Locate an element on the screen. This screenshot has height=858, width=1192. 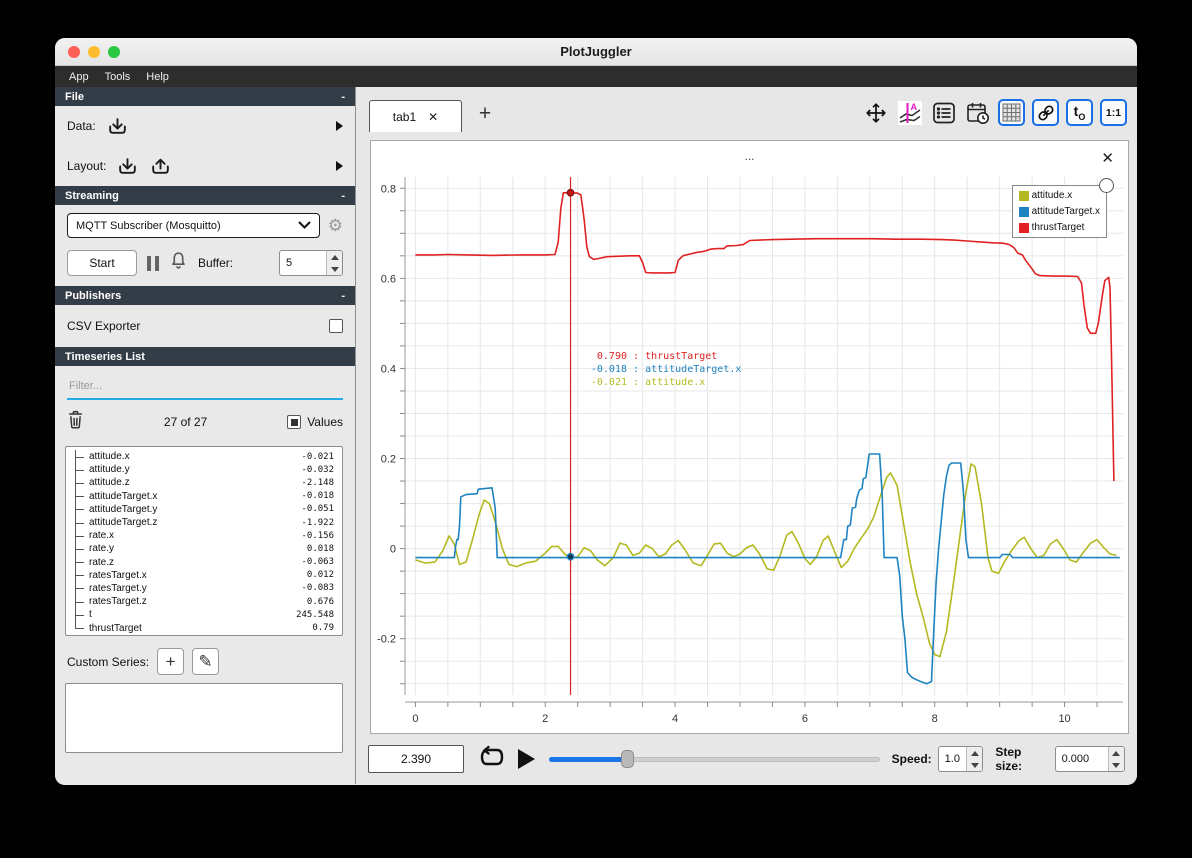
load-layout-icon is located at coordinates (127, 166).